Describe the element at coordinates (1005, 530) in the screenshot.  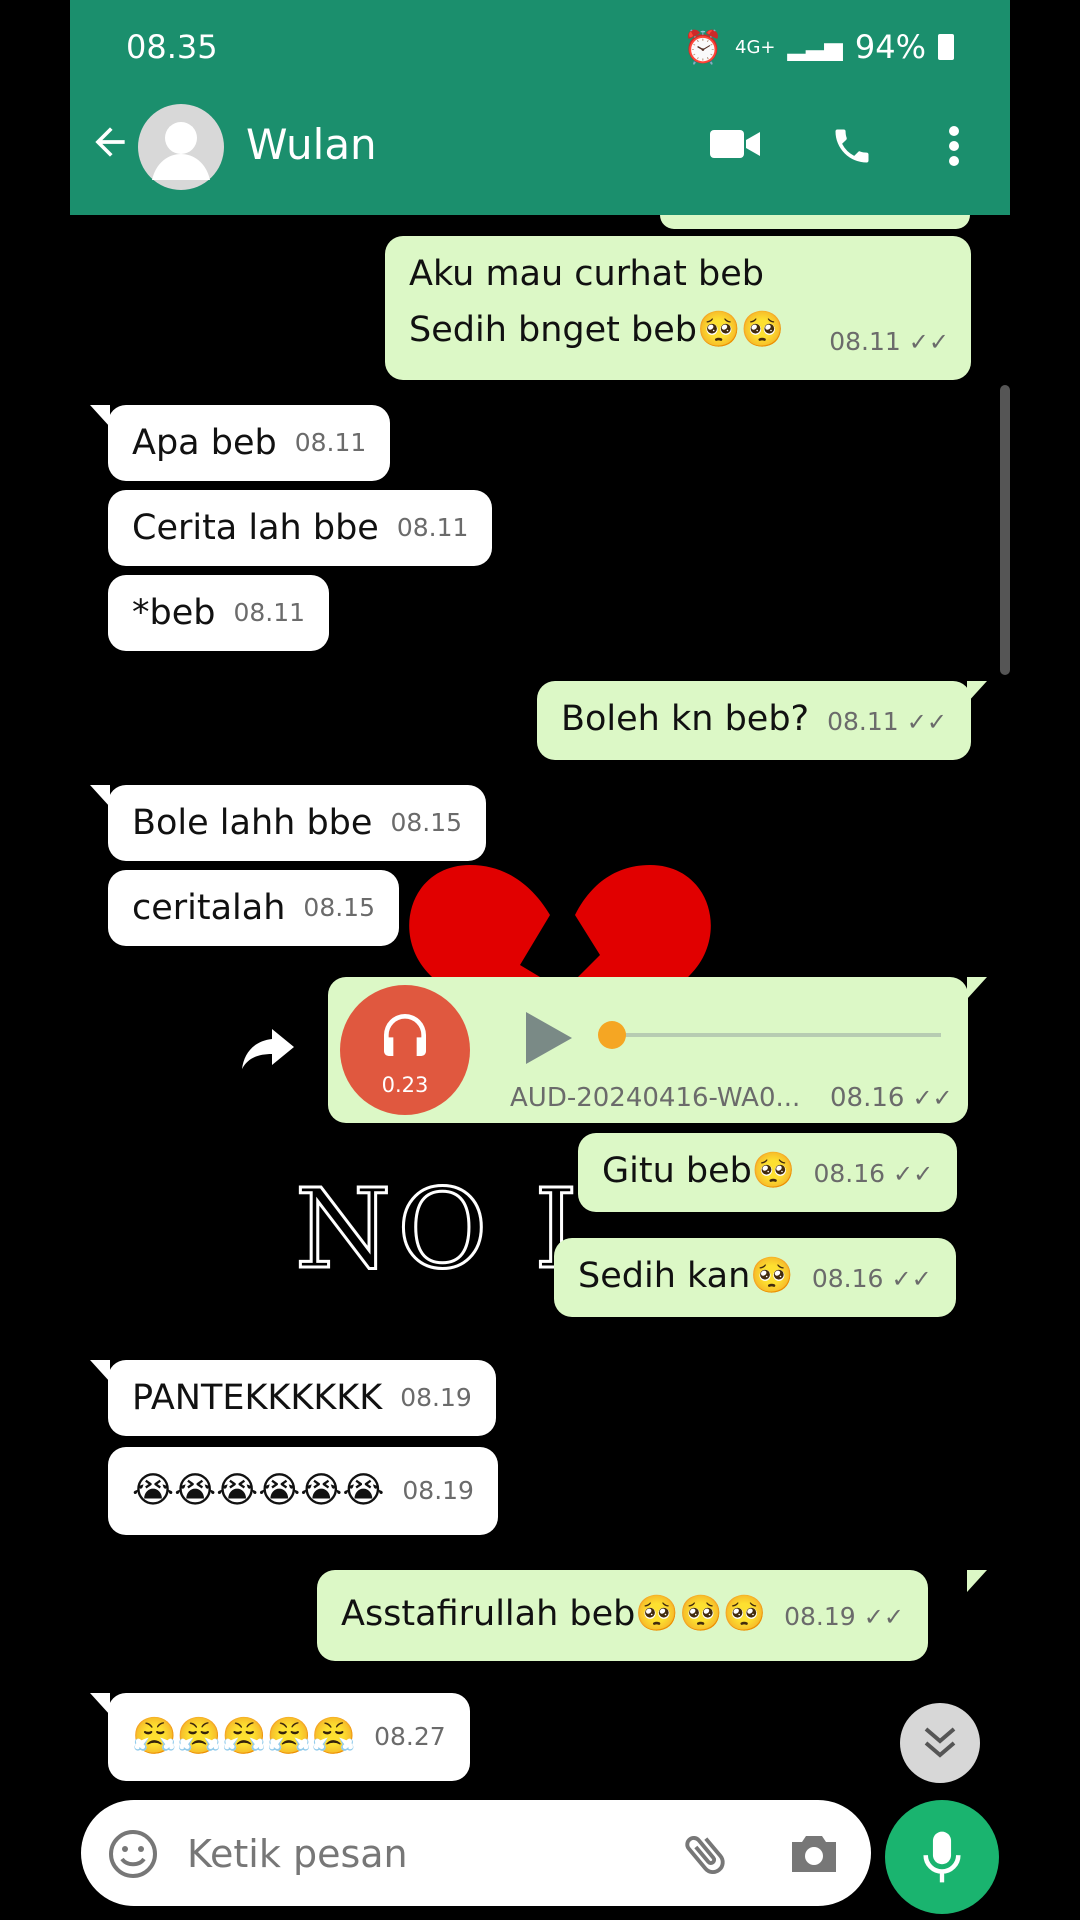
I see `scrollbar` at that location.